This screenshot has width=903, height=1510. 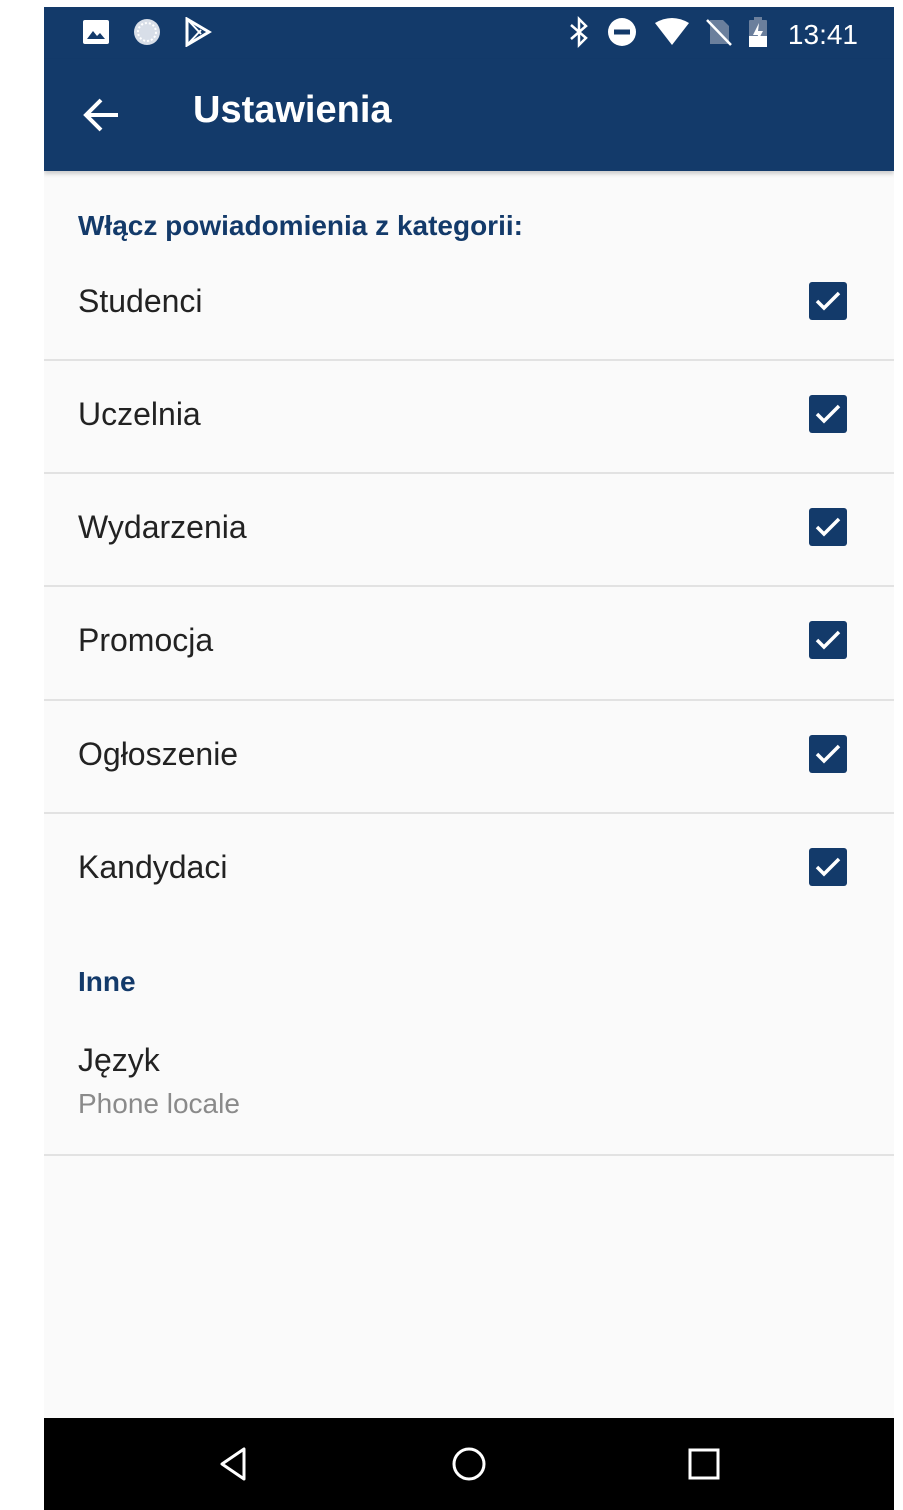 What do you see at coordinates (198, 34) in the screenshot?
I see `play-store-icon` at bounding box center [198, 34].